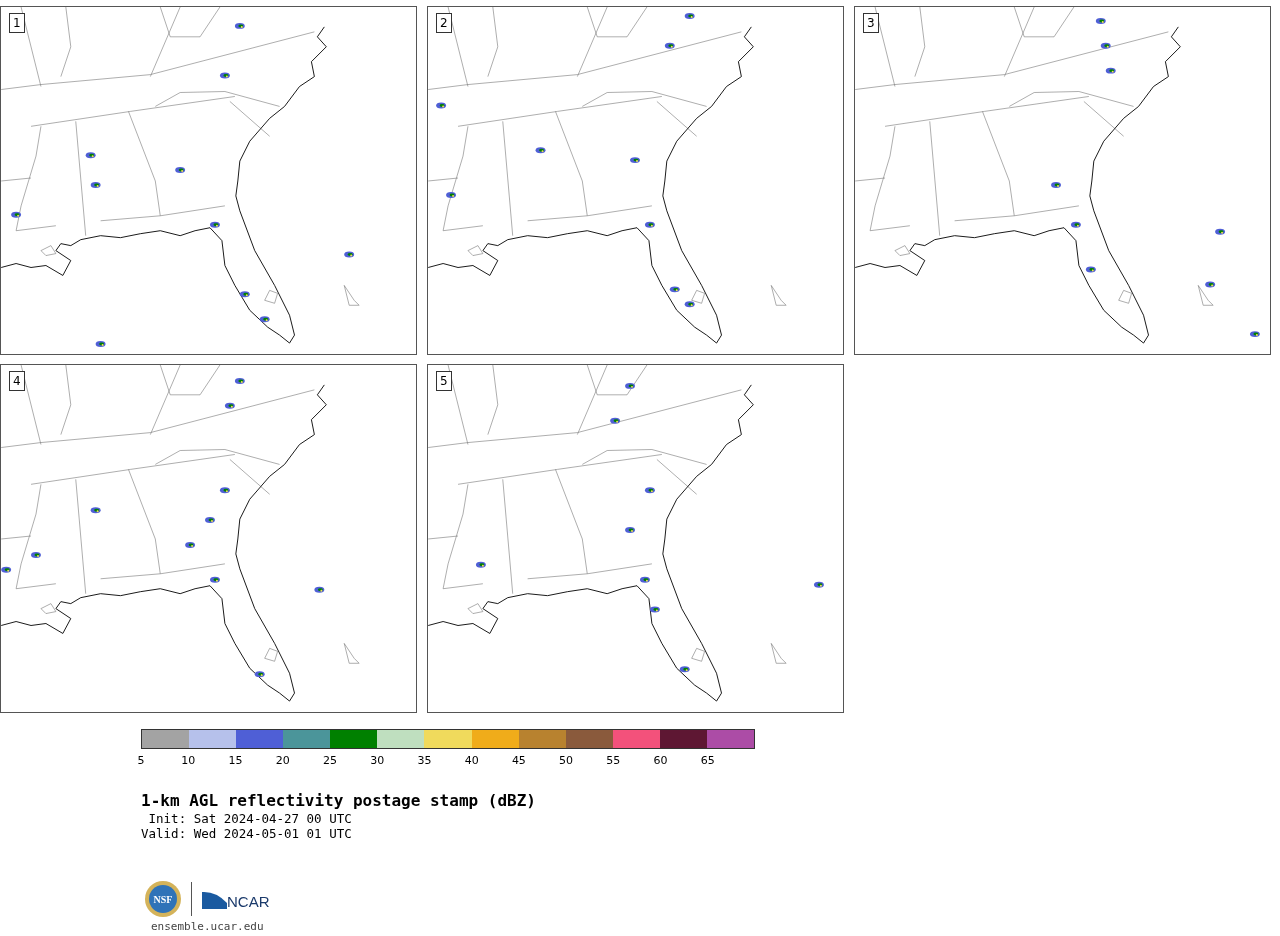  What do you see at coordinates (214, 899) in the screenshot?
I see `ncar-wedge-icon` at bounding box center [214, 899].